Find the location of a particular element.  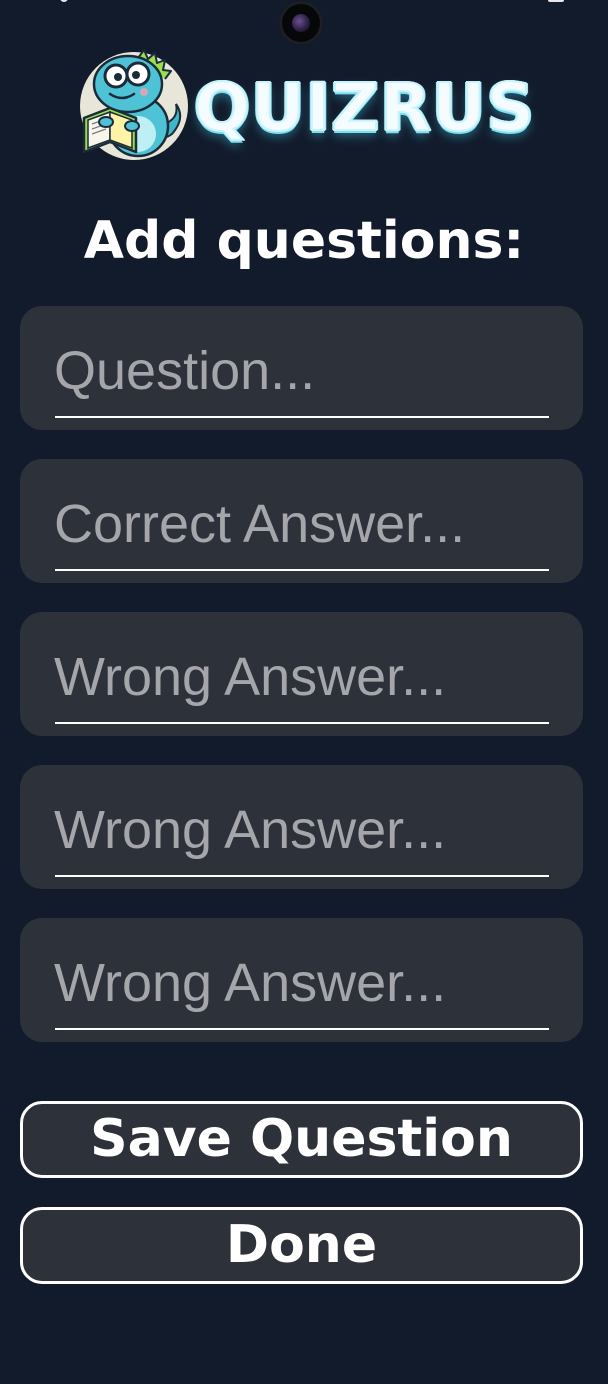

question-field is located at coordinates (301, 368).